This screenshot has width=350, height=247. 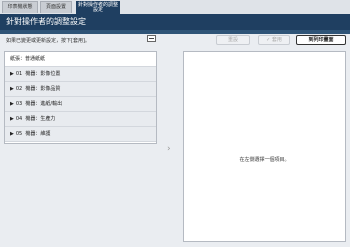 What do you see at coordinates (43, 89) in the screenshot?
I see `category-label: 機器：影像品質` at bounding box center [43, 89].